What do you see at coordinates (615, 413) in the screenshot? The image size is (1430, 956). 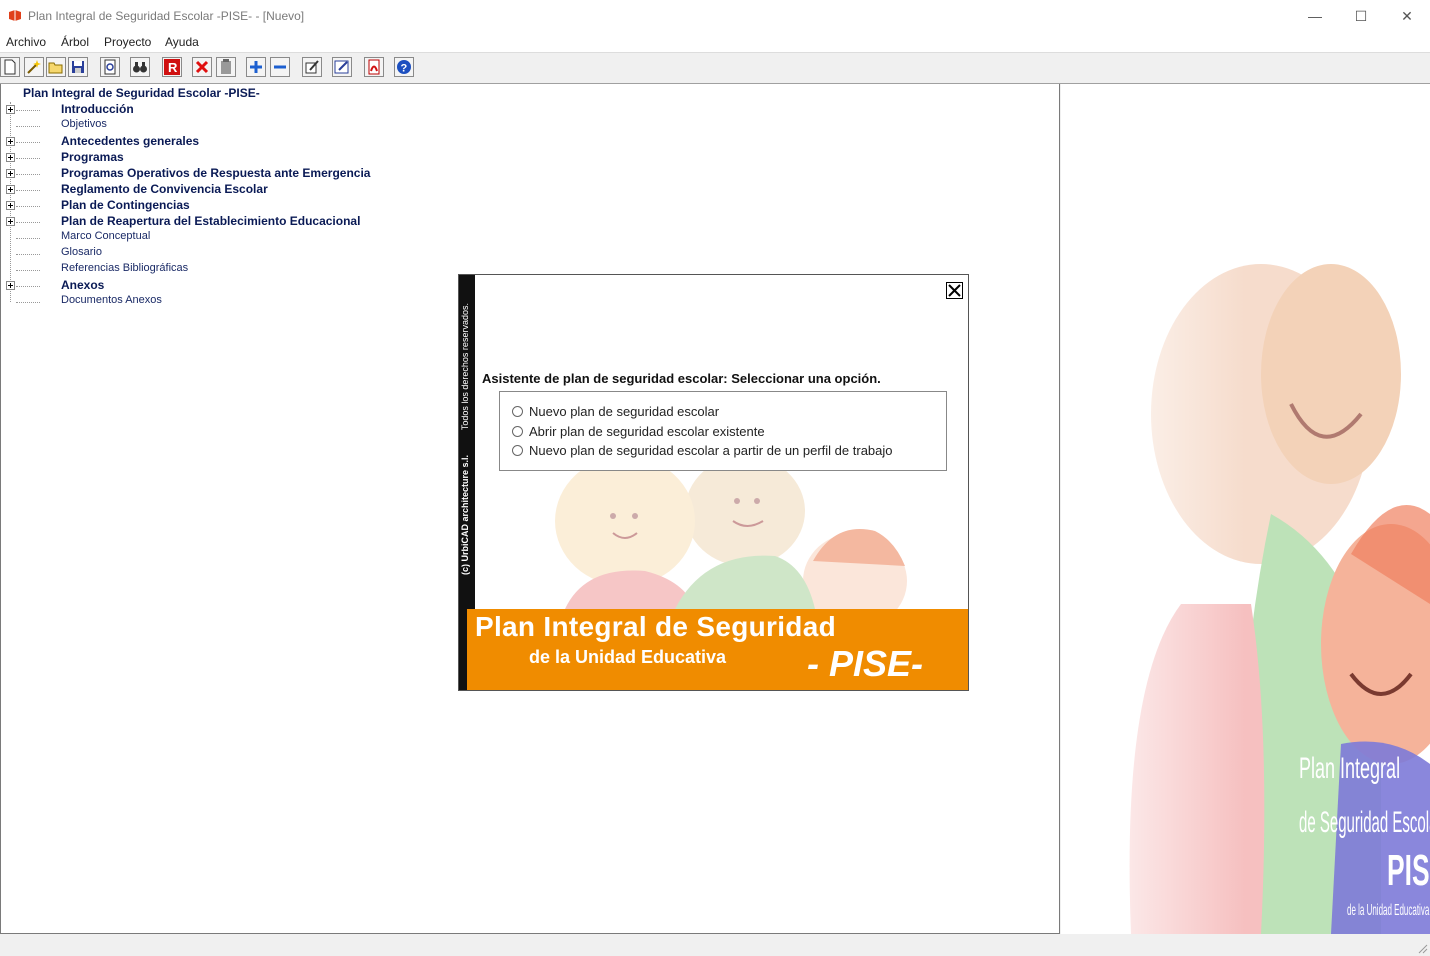 I see `option-new-plan: Nuevo plan de seguridad escolar` at bounding box center [615, 413].